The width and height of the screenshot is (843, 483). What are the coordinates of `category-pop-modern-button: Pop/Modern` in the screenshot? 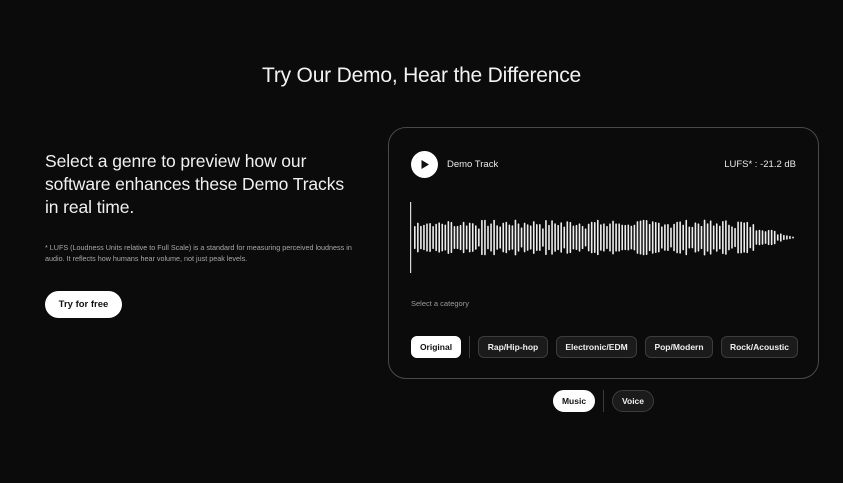 It's located at (679, 346).